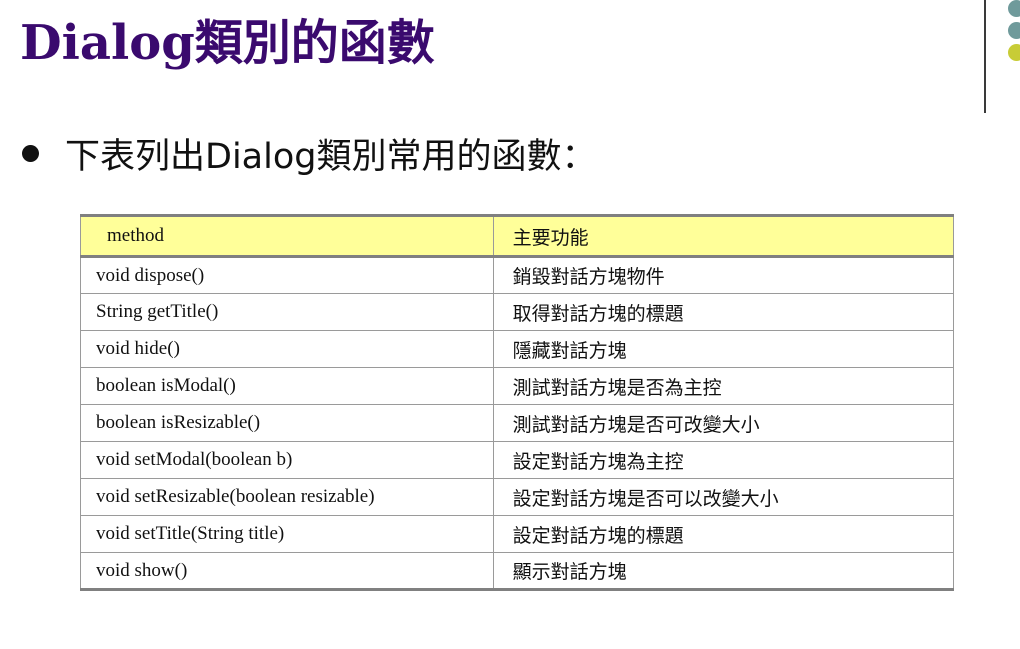  Describe the element at coordinates (723, 349) in the screenshot. I see `function-cell: 隱藏對話方塊` at that location.